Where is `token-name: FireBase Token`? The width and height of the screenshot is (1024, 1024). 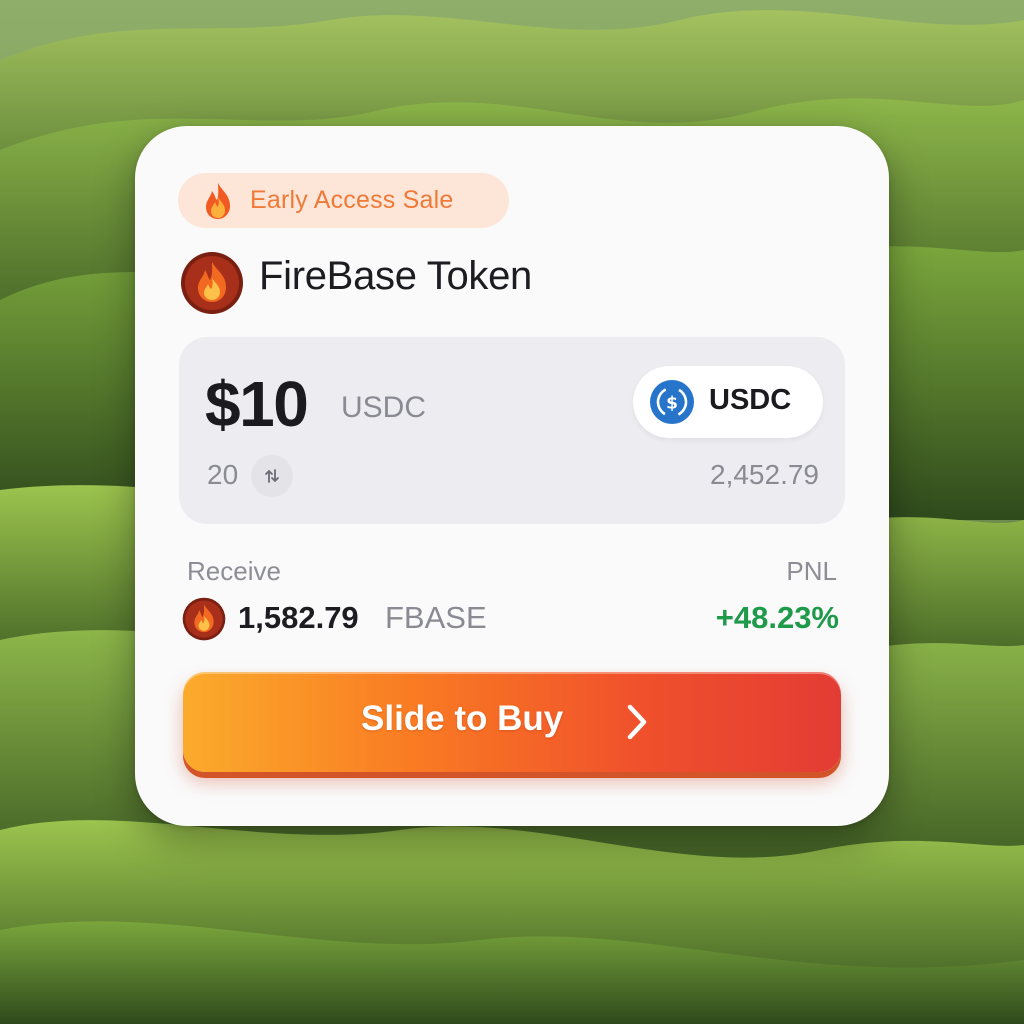 token-name: FireBase Token is located at coordinates (395, 276).